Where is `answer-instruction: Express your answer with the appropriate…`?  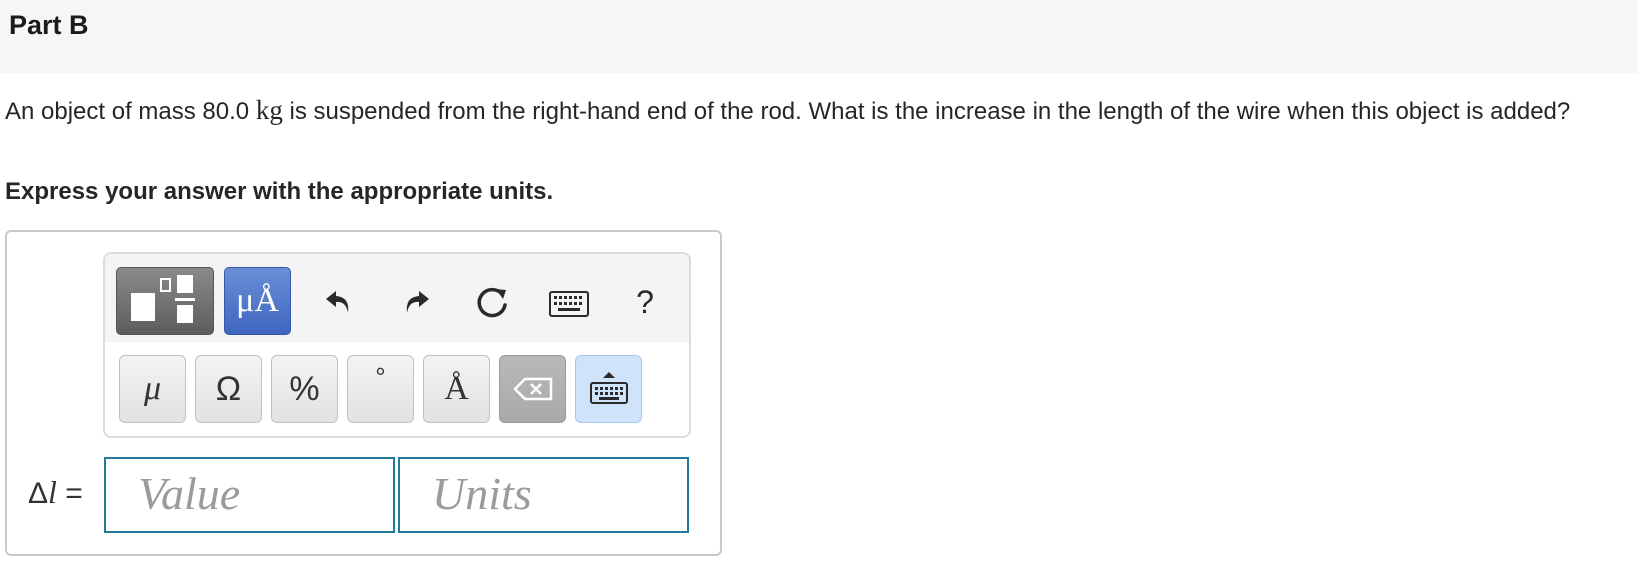 answer-instruction: Express your answer with the appropriate… is located at coordinates (279, 191).